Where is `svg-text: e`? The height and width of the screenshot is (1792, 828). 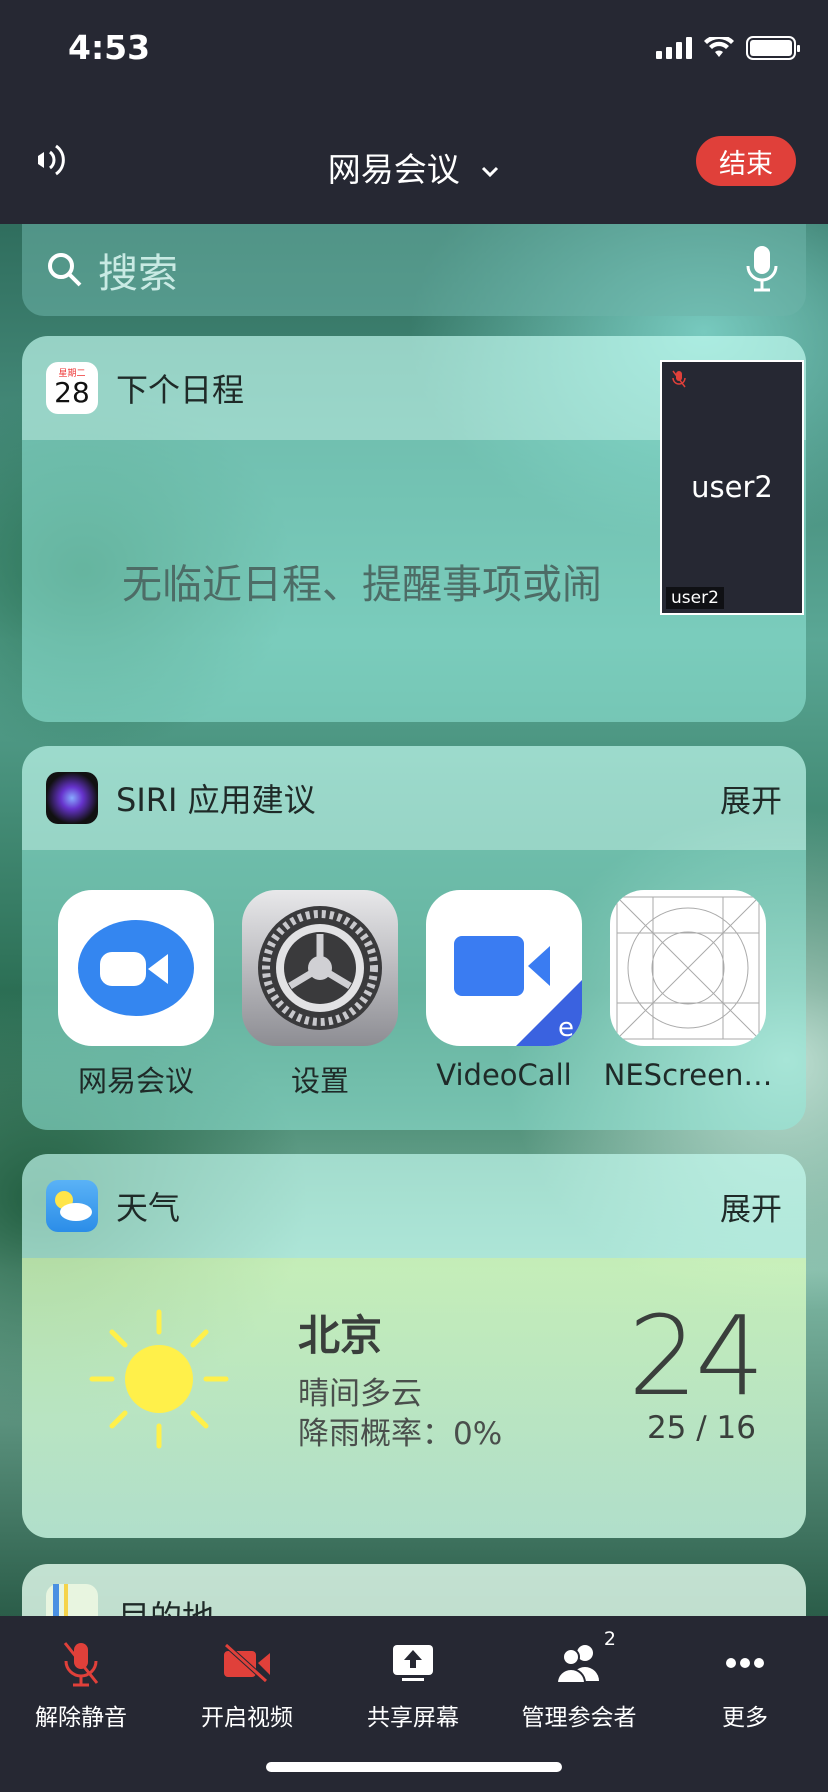
svg-text: e is located at coordinates (566, 1028).